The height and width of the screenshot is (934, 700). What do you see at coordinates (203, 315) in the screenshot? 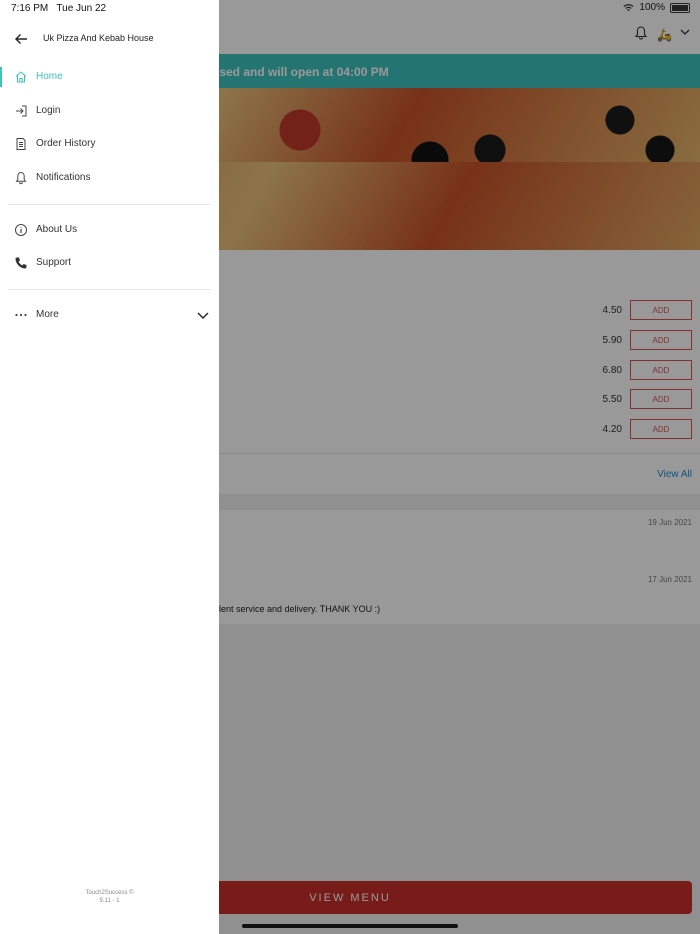
I see `chevron-down-icon` at bounding box center [203, 315].